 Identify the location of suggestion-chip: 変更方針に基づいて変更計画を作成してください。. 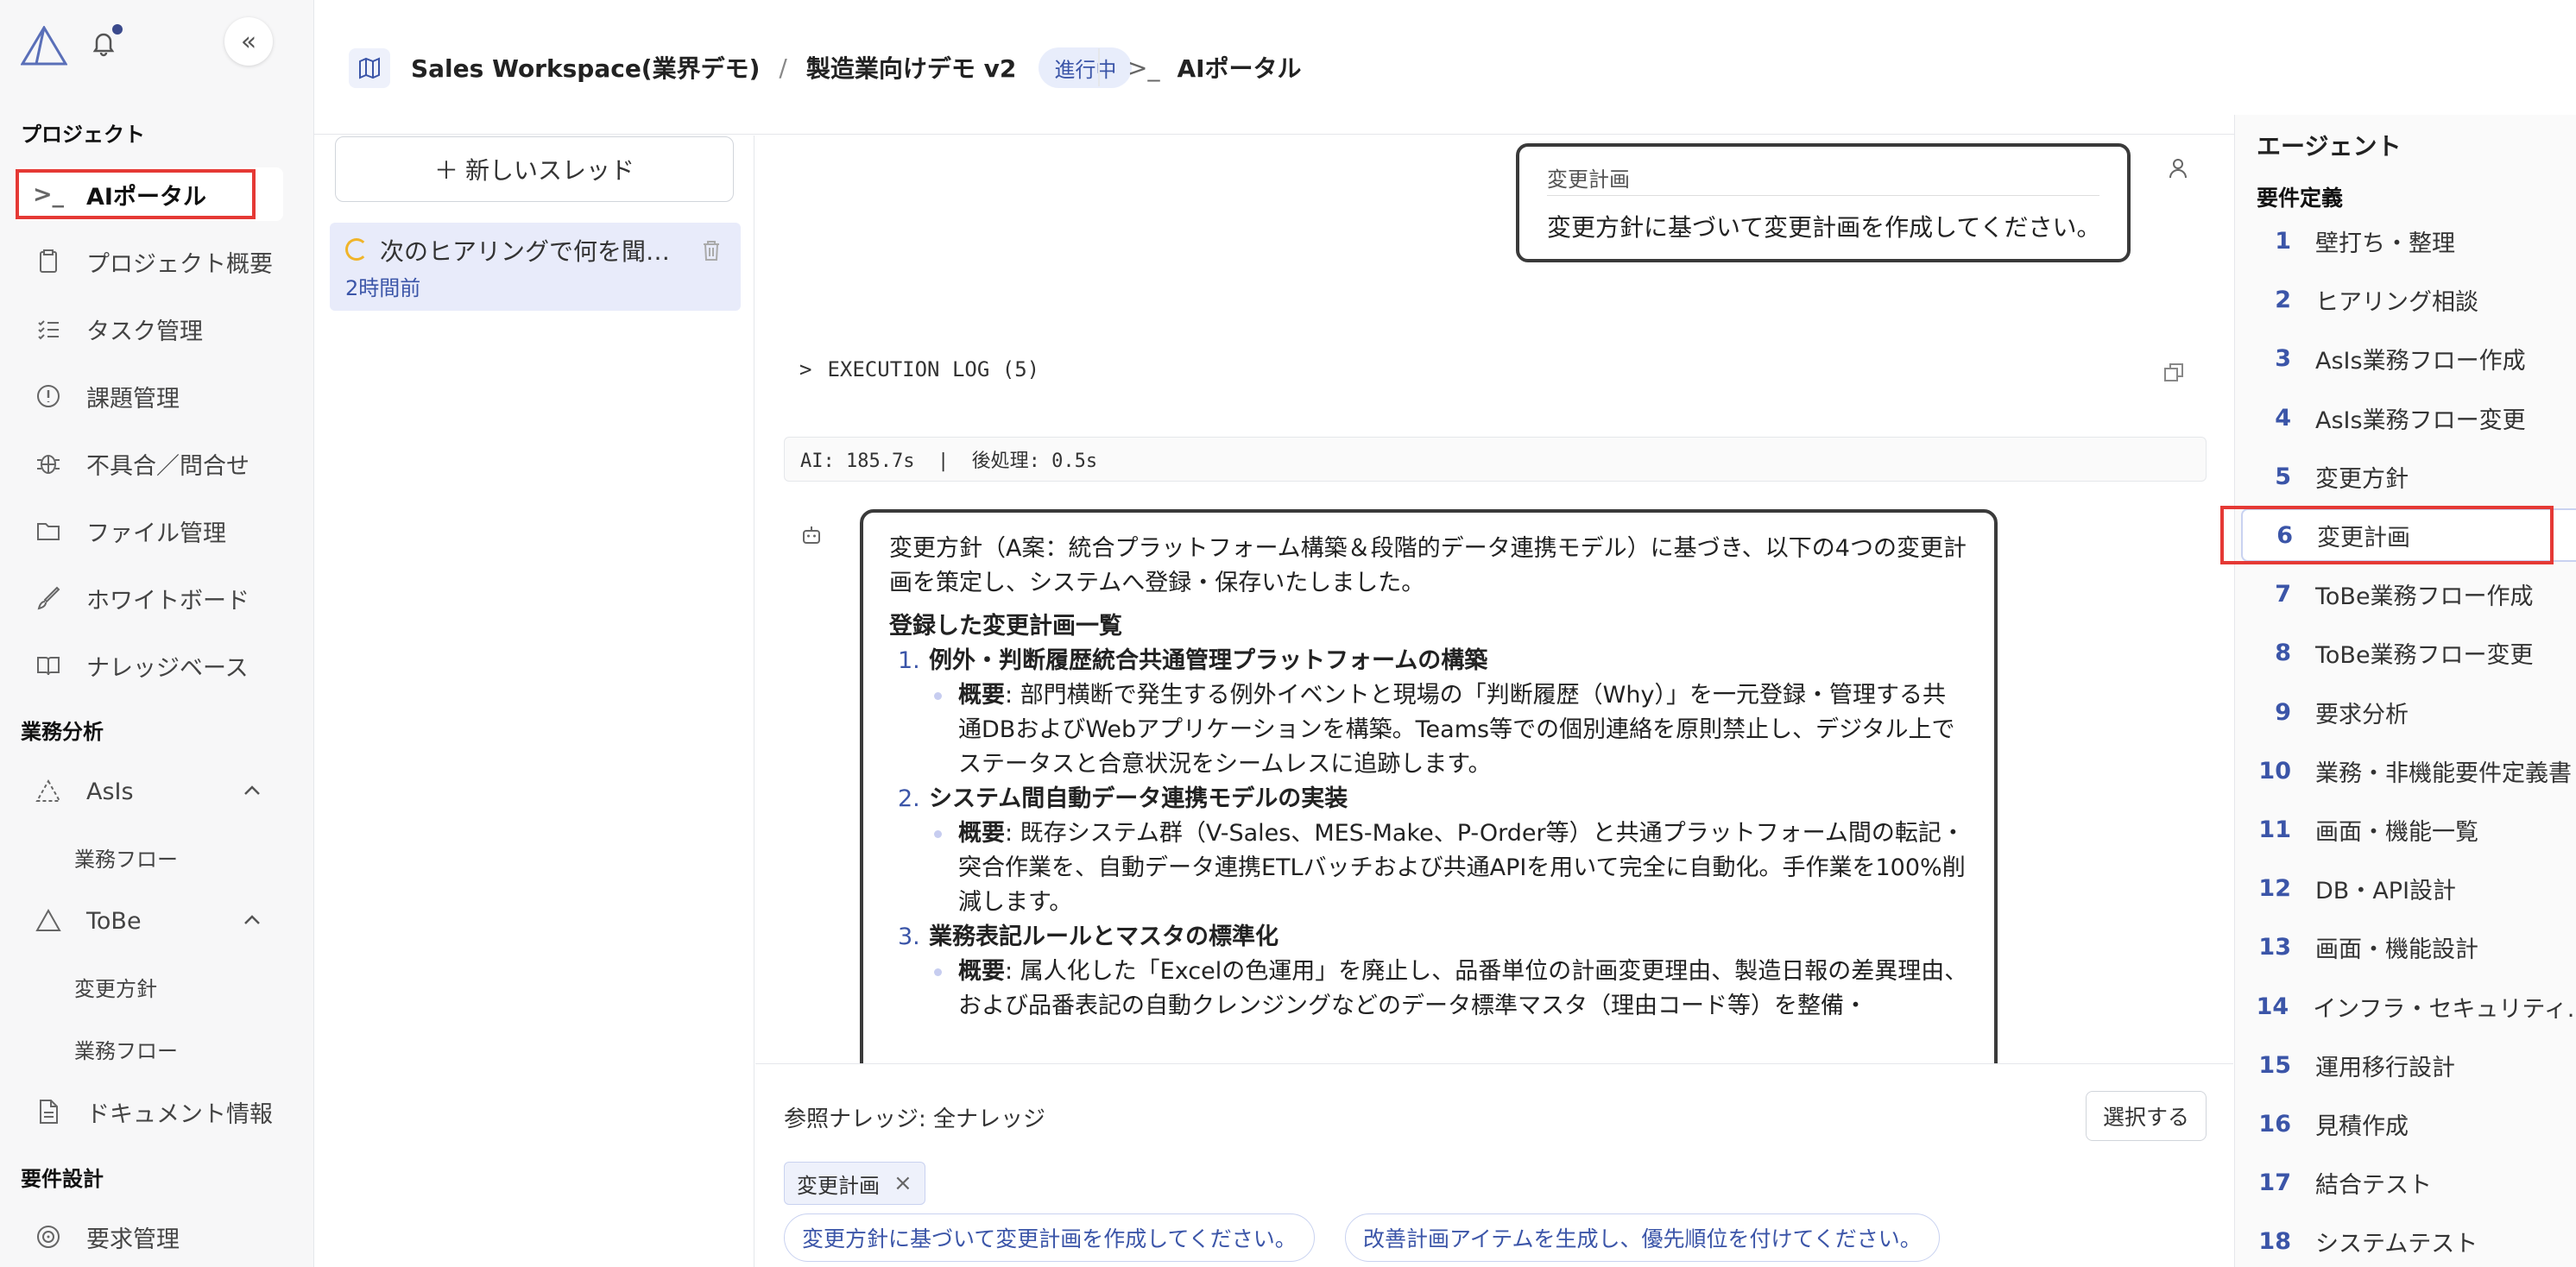
(1049, 1237).